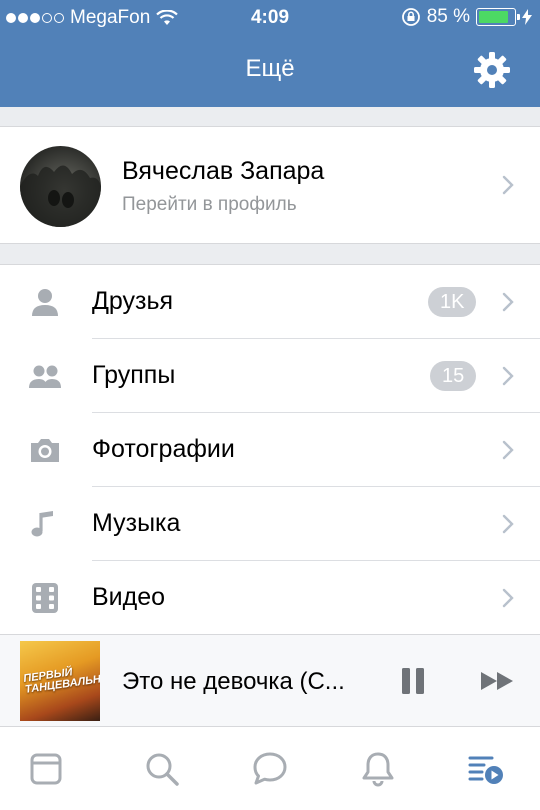 The height and width of the screenshot is (810, 540). I want to click on profile-name: Вячеслав Запара, so click(223, 171).